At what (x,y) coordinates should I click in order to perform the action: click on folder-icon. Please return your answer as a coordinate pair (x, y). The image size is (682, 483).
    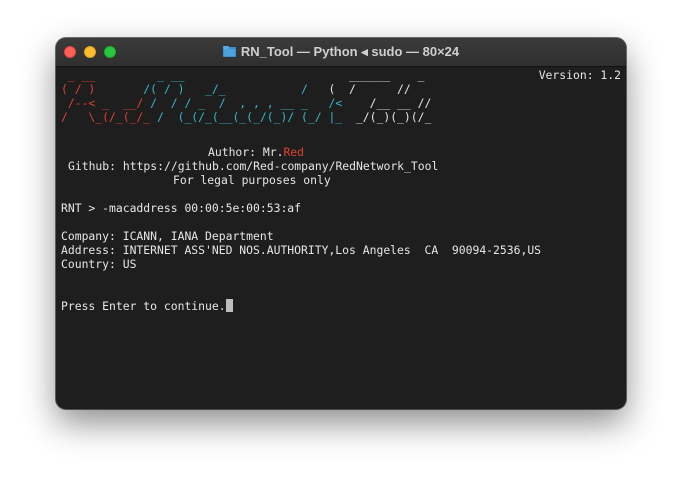
    Looking at the image, I should click on (229, 51).